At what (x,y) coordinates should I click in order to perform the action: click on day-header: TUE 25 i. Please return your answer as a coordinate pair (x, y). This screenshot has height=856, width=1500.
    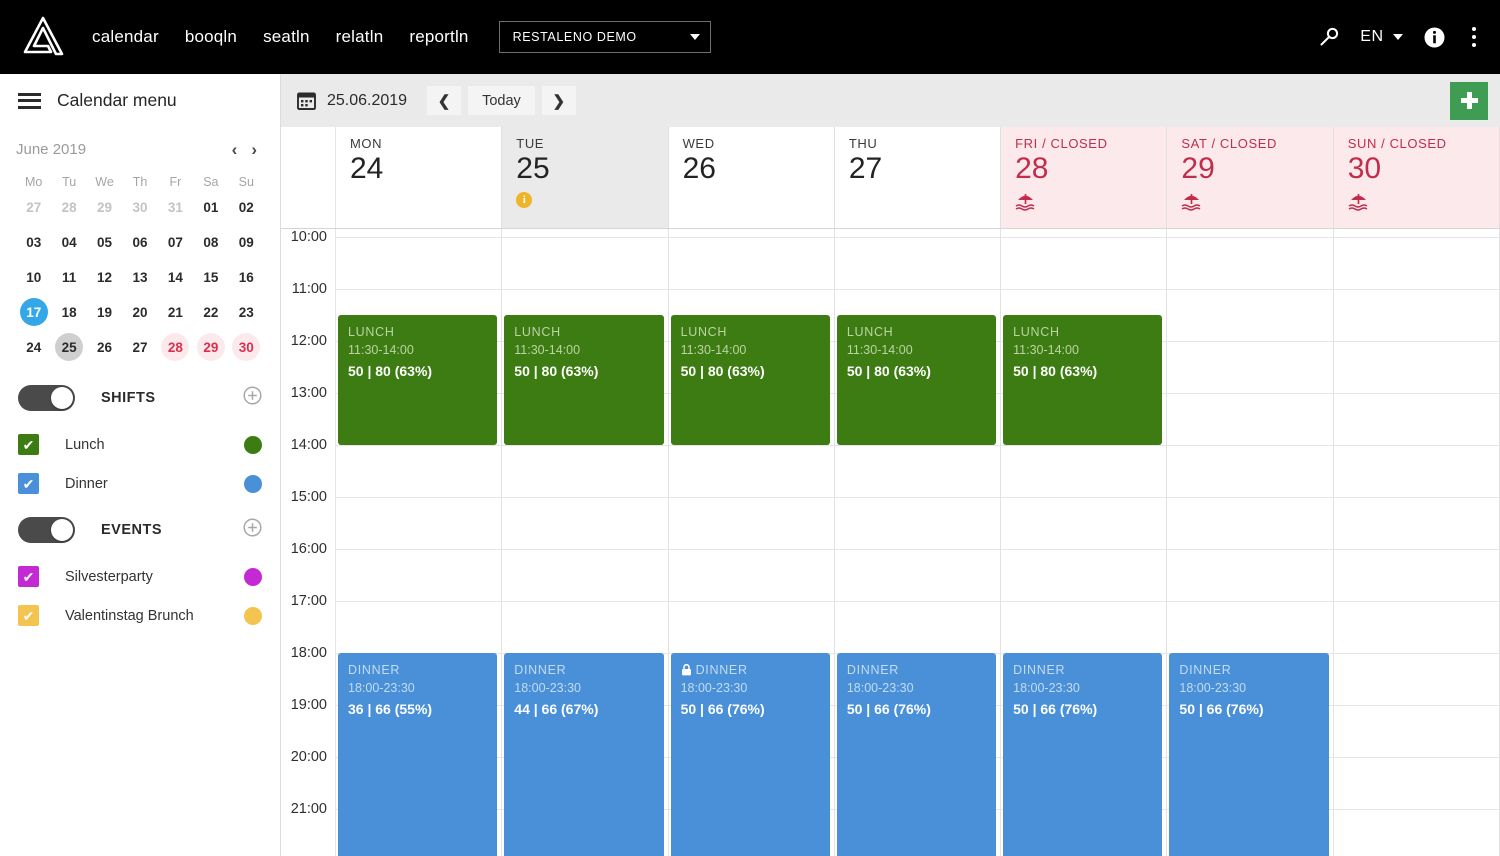
    Looking at the image, I should click on (585, 177).